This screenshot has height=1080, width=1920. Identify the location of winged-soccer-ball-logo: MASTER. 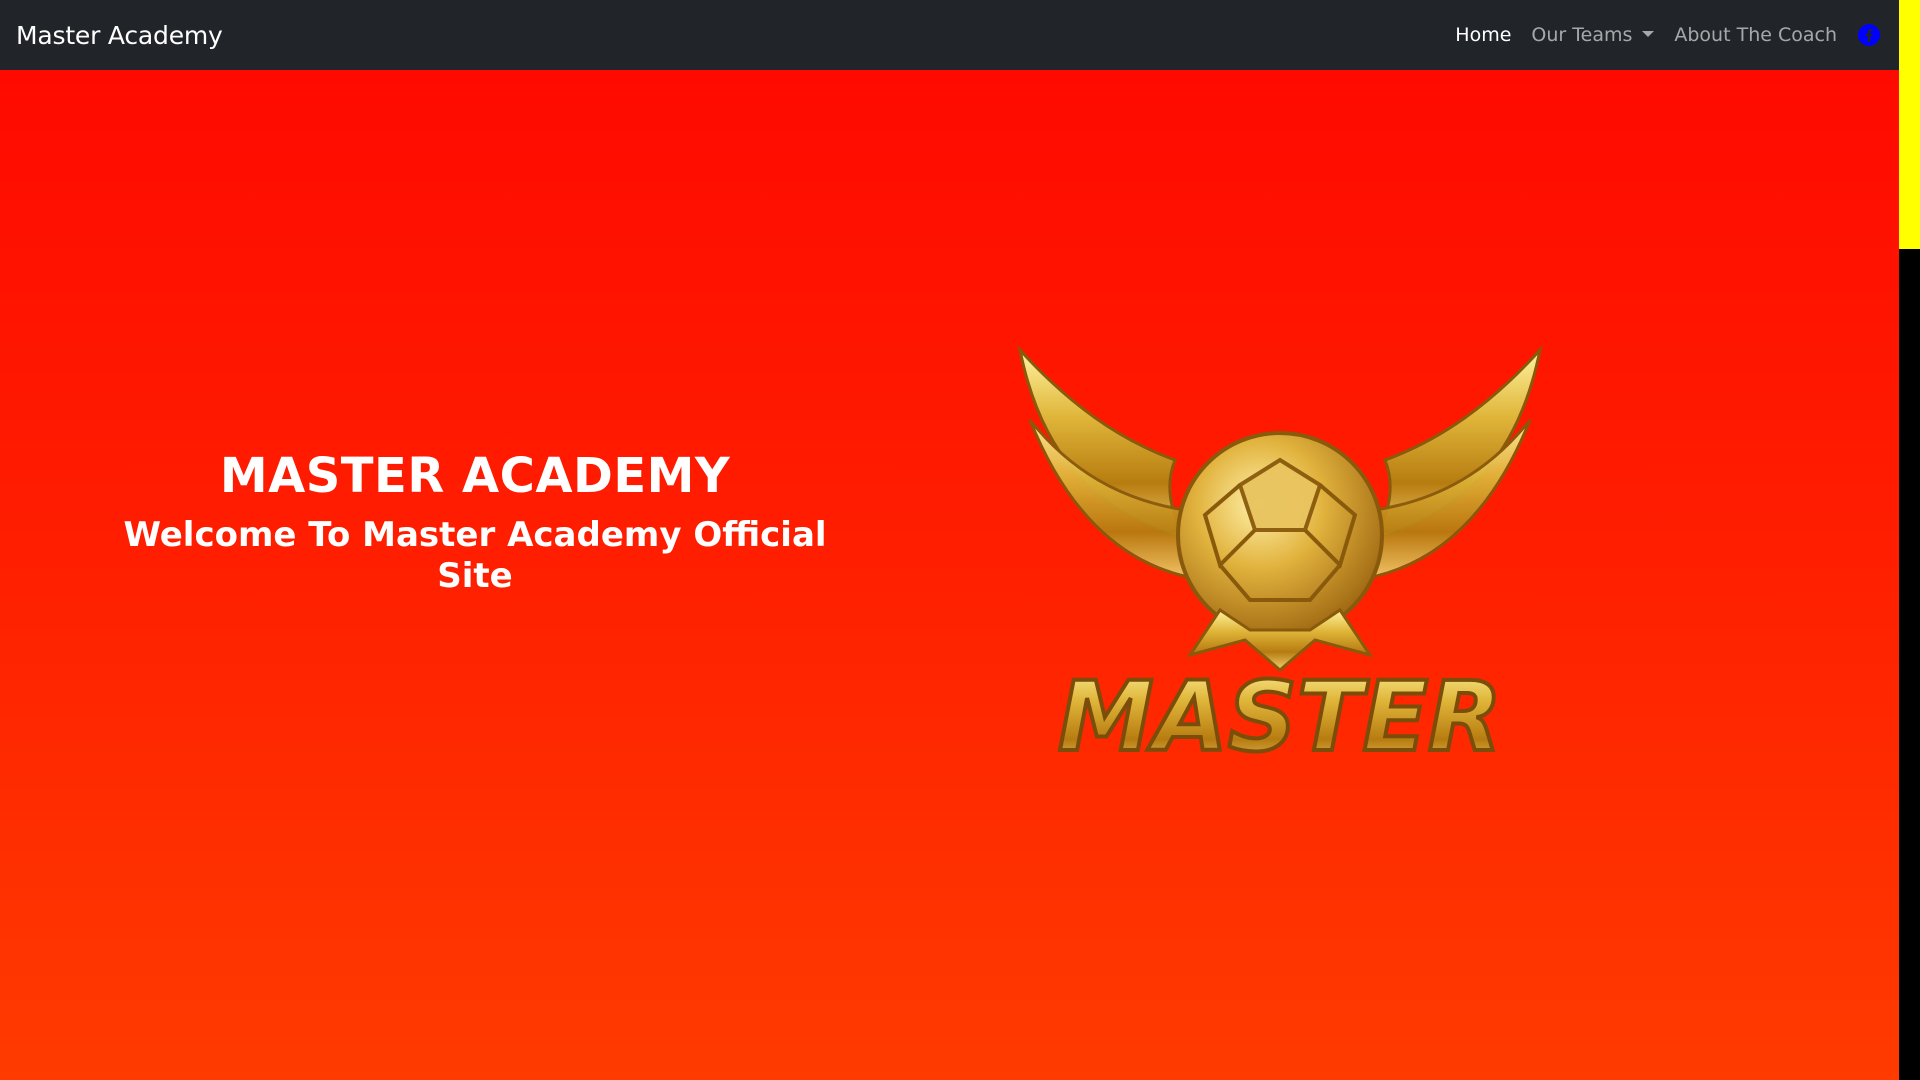
(1280, 559).